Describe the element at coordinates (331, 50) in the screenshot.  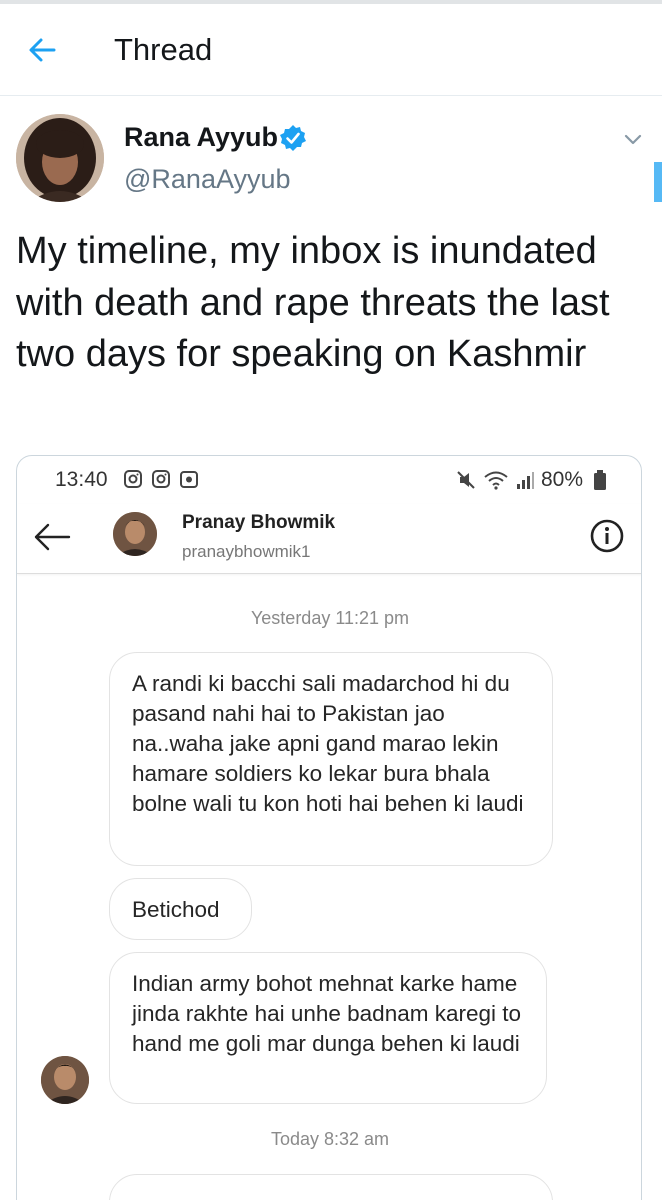
I see `thread-header: Thread` at that location.